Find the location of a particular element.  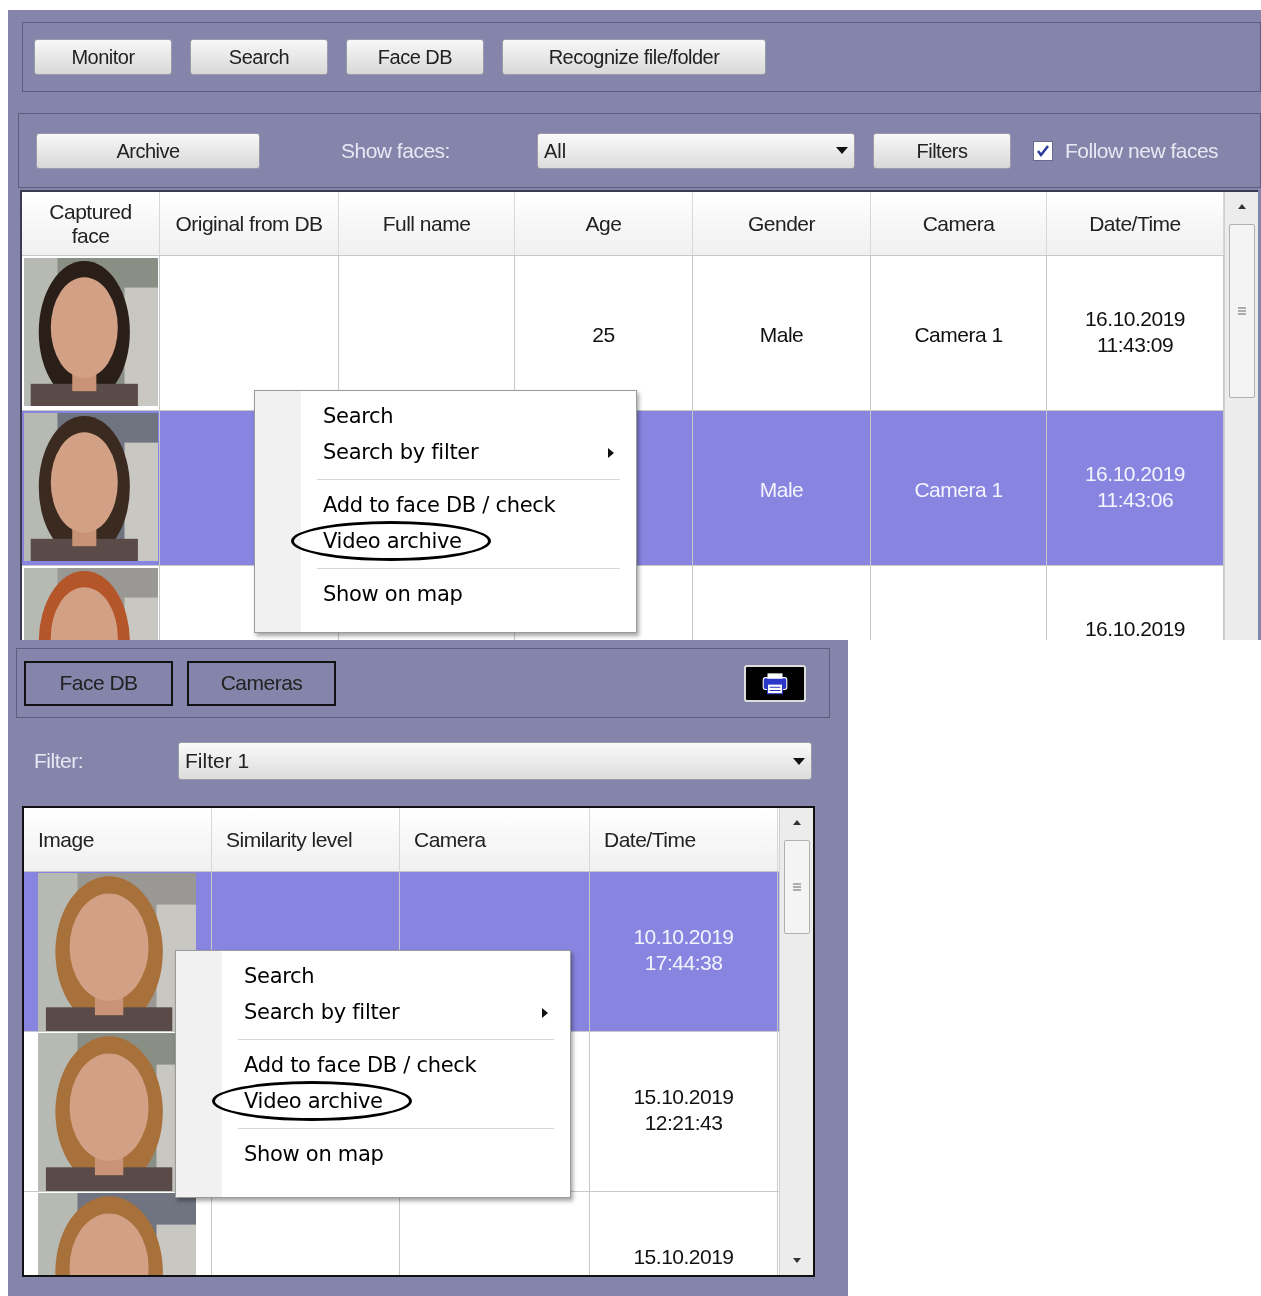

time-text: 17:44:38 is located at coordinates (683, 963).